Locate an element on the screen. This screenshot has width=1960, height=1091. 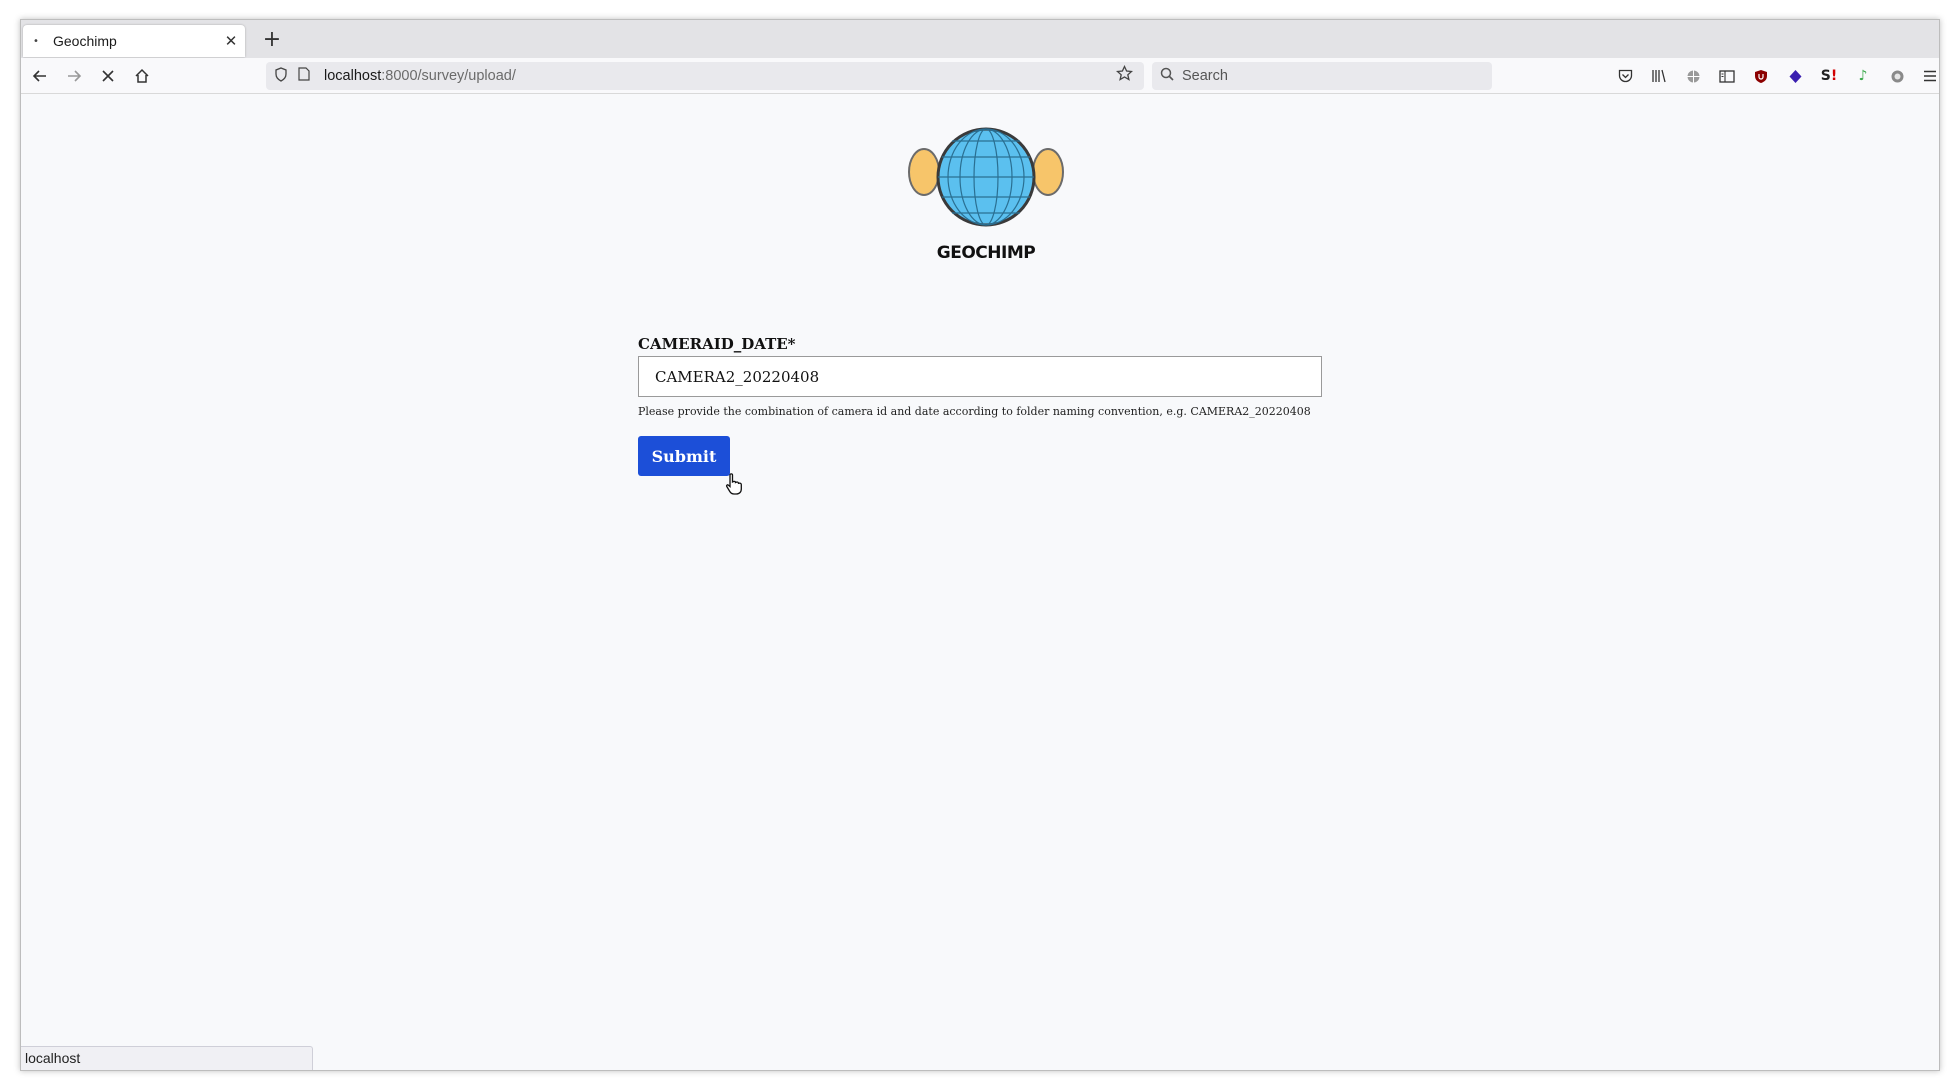
submit-button: Submit is located at coordinates (684, 456).